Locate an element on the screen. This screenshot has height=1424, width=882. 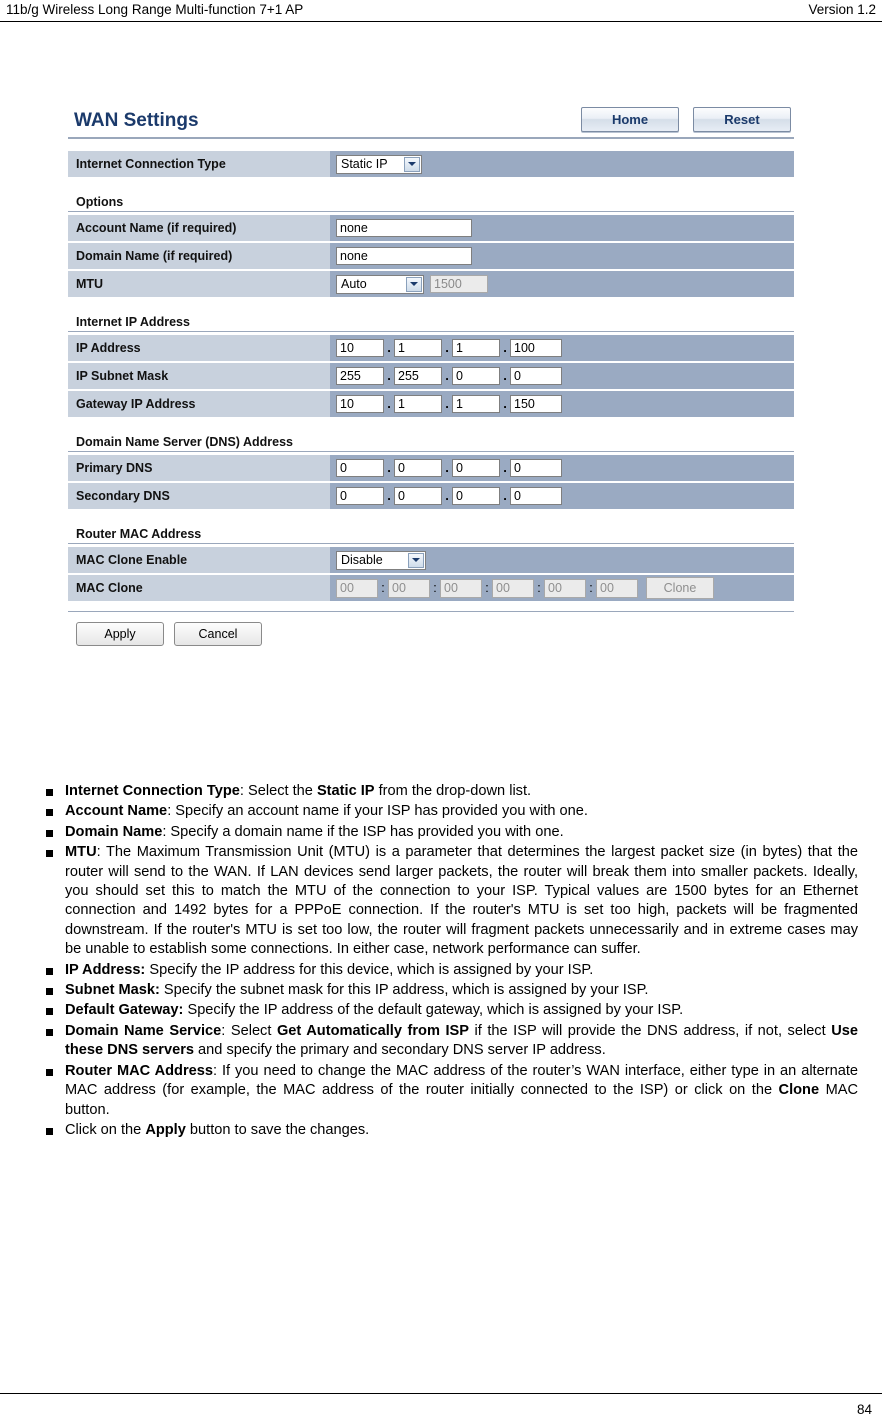
bullet-strong: Apply is located at coordinates (165, 1129).